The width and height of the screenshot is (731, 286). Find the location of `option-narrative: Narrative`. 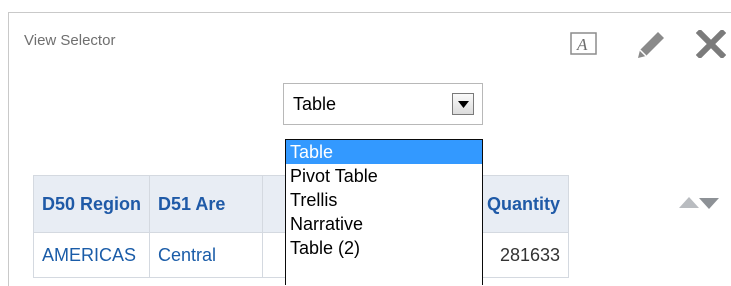

option-narrative: Narrative is located at coordinates (384, 224).